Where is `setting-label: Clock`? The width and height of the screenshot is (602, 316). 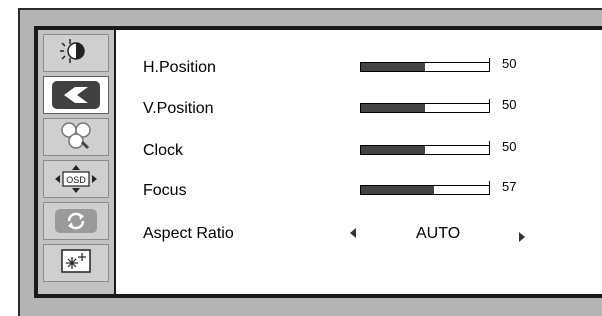
setting-label: Clock is located at coordinates (163, 150).